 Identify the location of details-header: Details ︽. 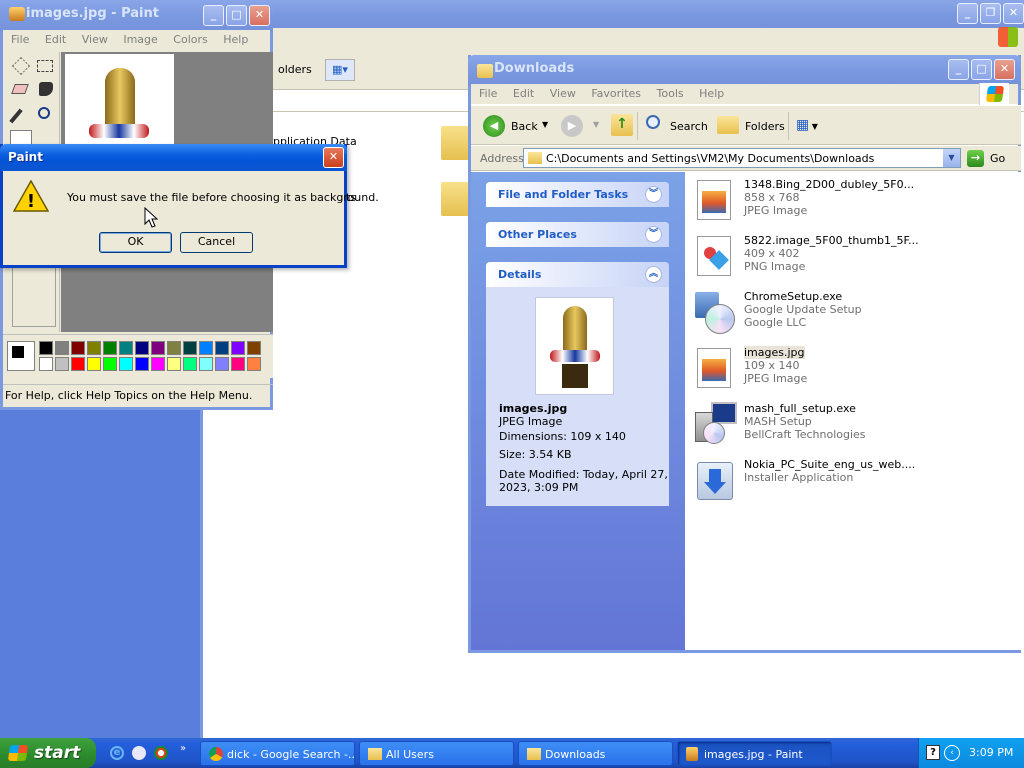
(577, 274).